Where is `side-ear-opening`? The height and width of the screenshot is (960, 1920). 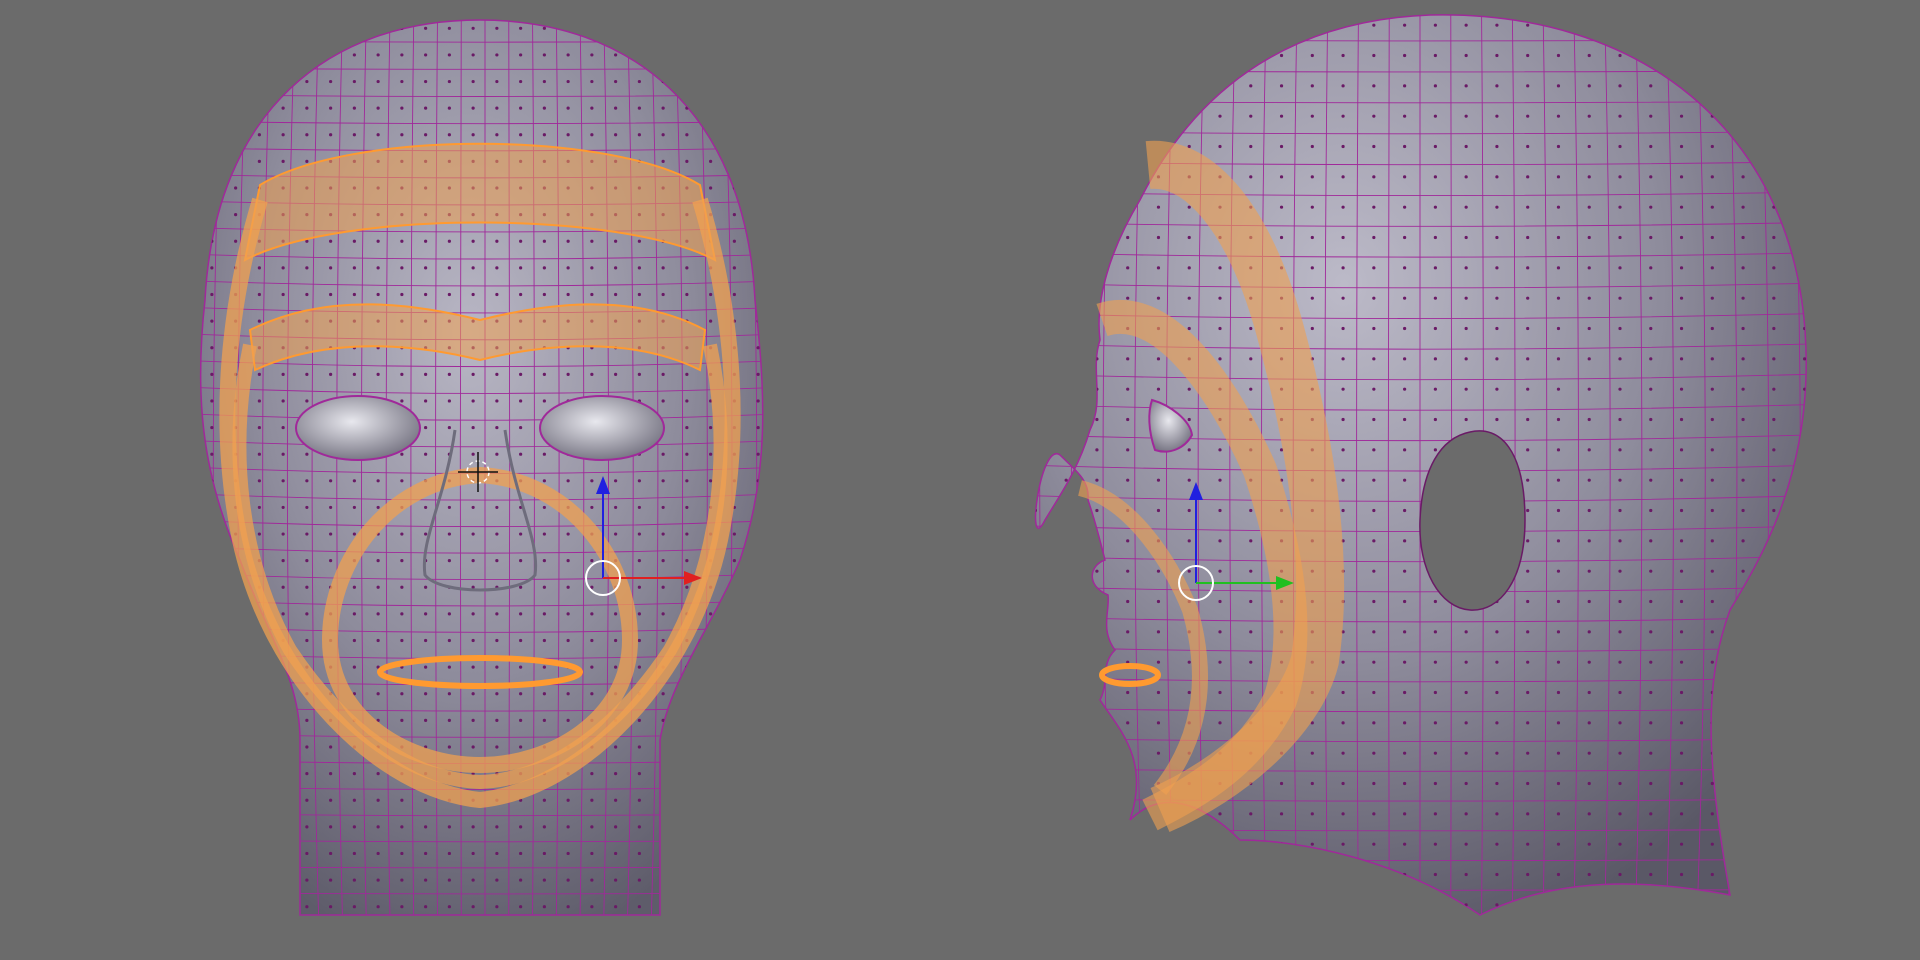
side-ear-opening is located at coordinates (1472, 520).